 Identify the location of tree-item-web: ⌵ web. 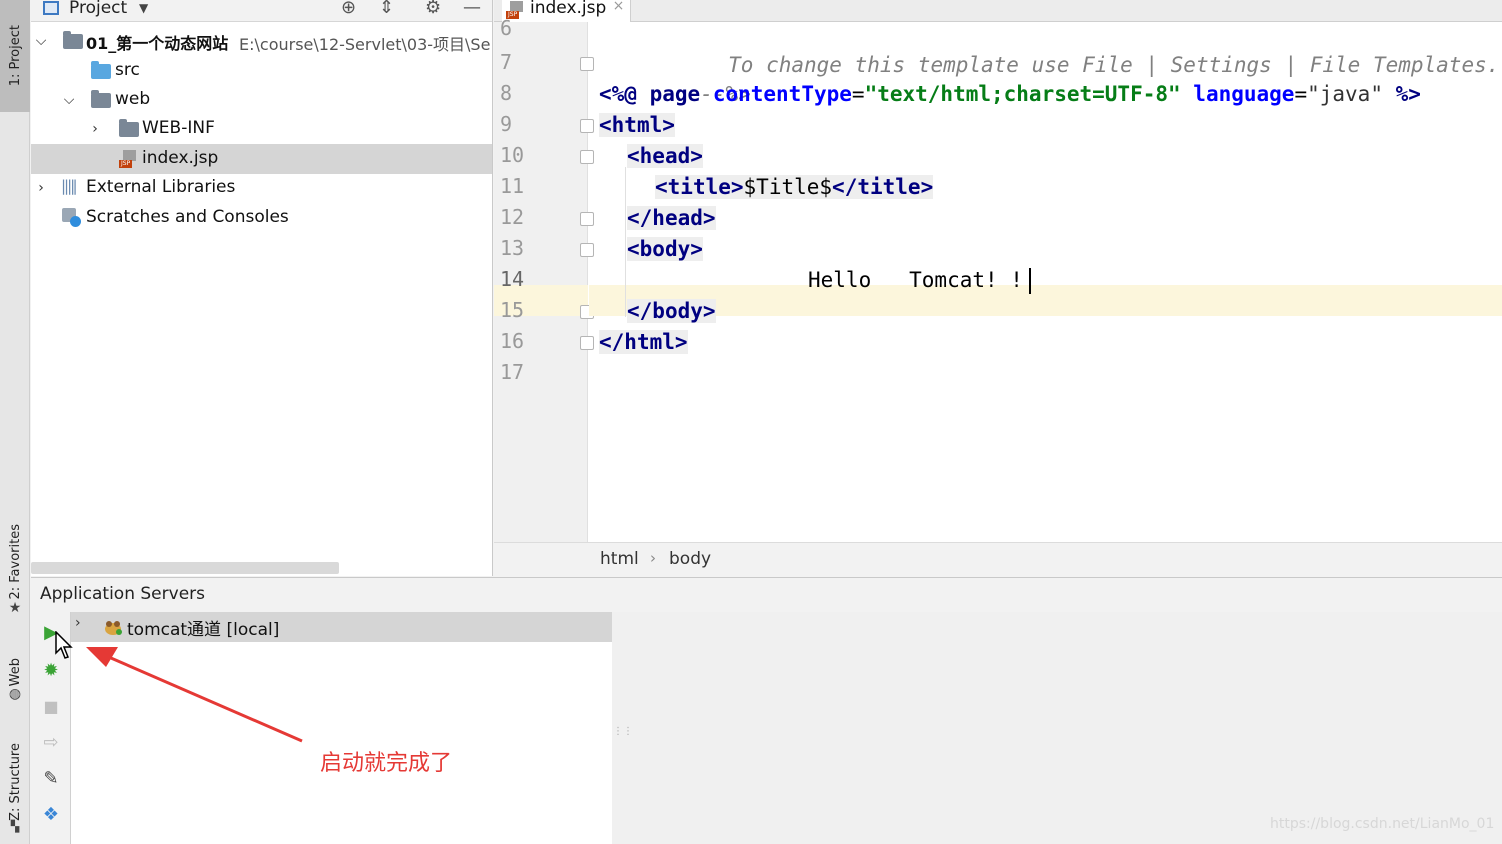
(261, 100).